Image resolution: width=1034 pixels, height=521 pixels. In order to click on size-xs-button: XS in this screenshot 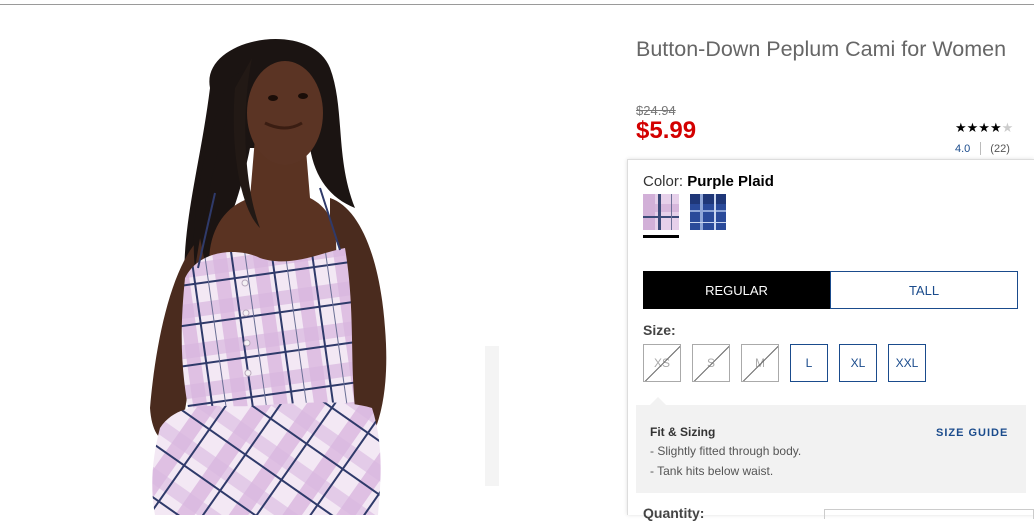, I will do `click(662, 363)`.